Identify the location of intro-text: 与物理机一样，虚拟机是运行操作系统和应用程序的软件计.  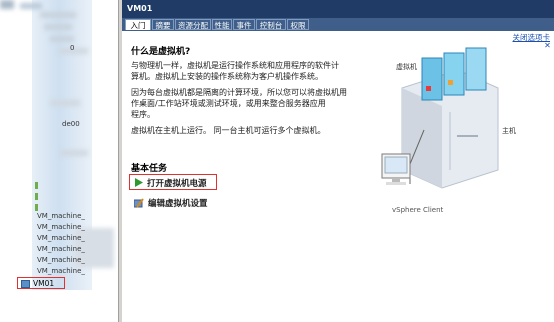
(235, 65).